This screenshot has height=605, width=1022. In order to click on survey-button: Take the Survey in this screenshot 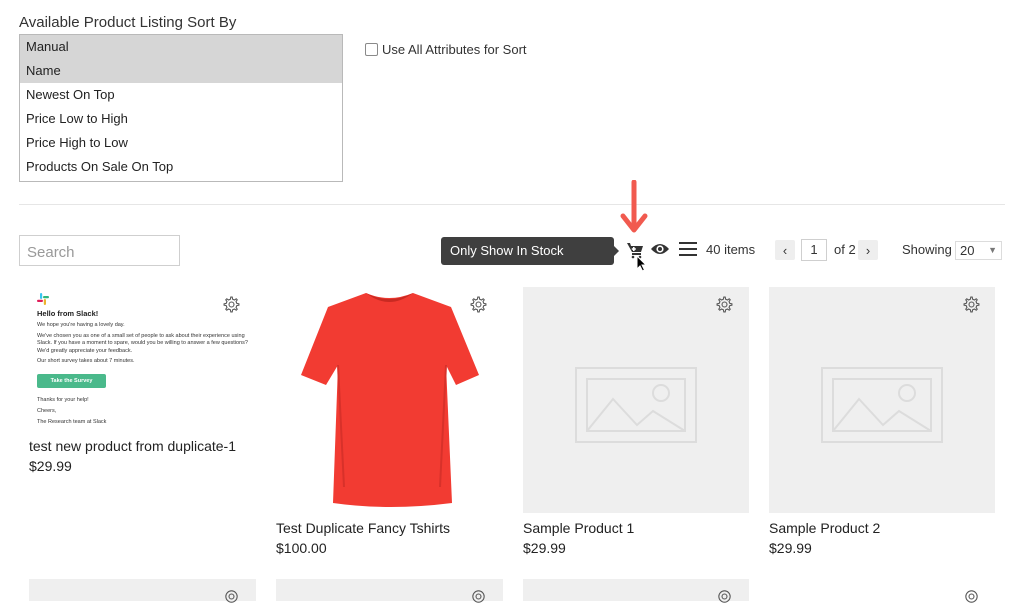, I will do `click(71, 381)`.